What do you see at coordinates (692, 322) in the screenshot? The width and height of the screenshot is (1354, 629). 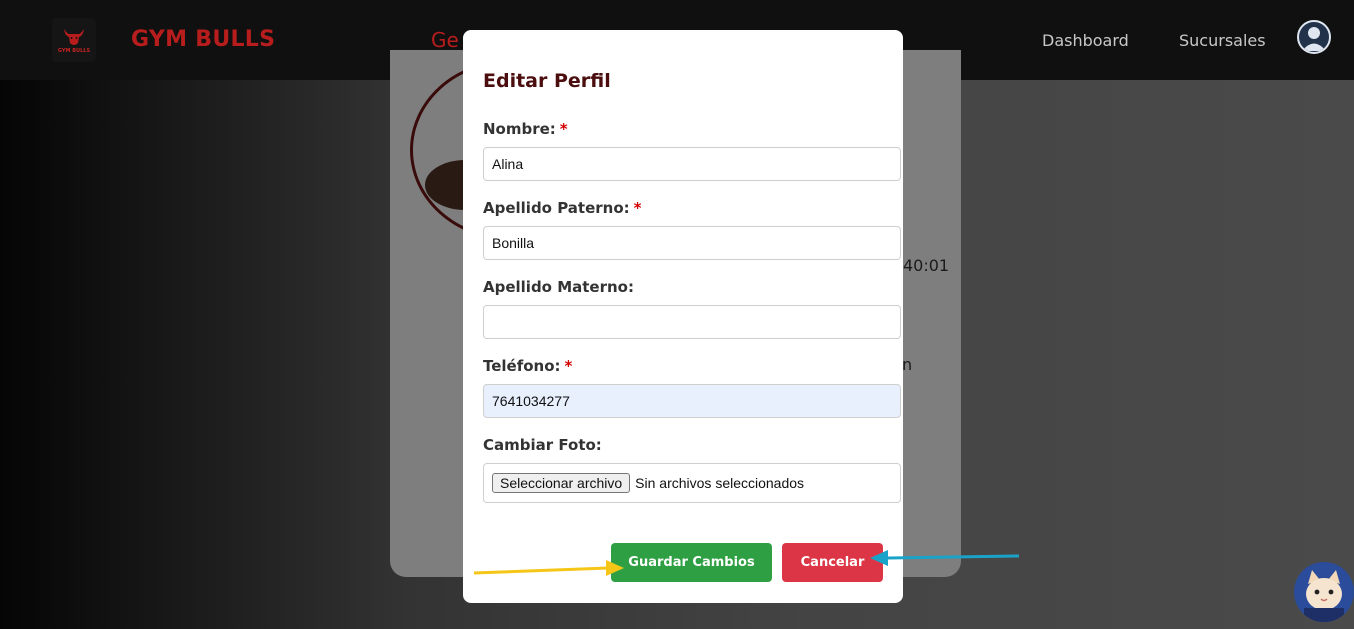 I see `apellido-materno-input` at bounding box center [692, 322].